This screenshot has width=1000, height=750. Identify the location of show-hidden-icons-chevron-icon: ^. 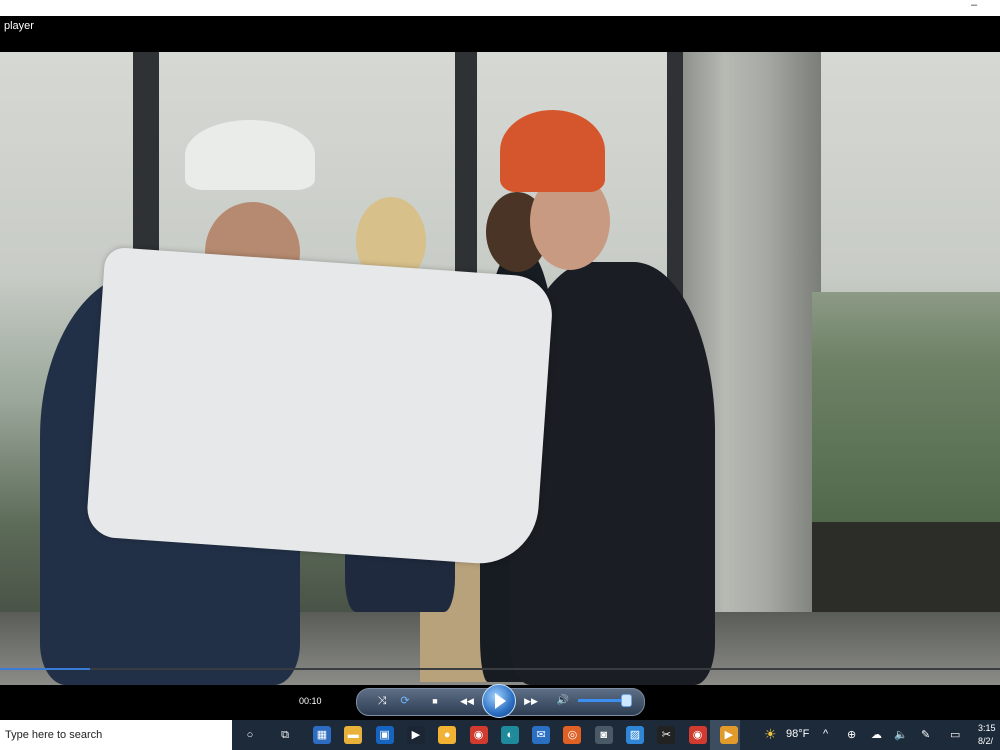
(825, 734).